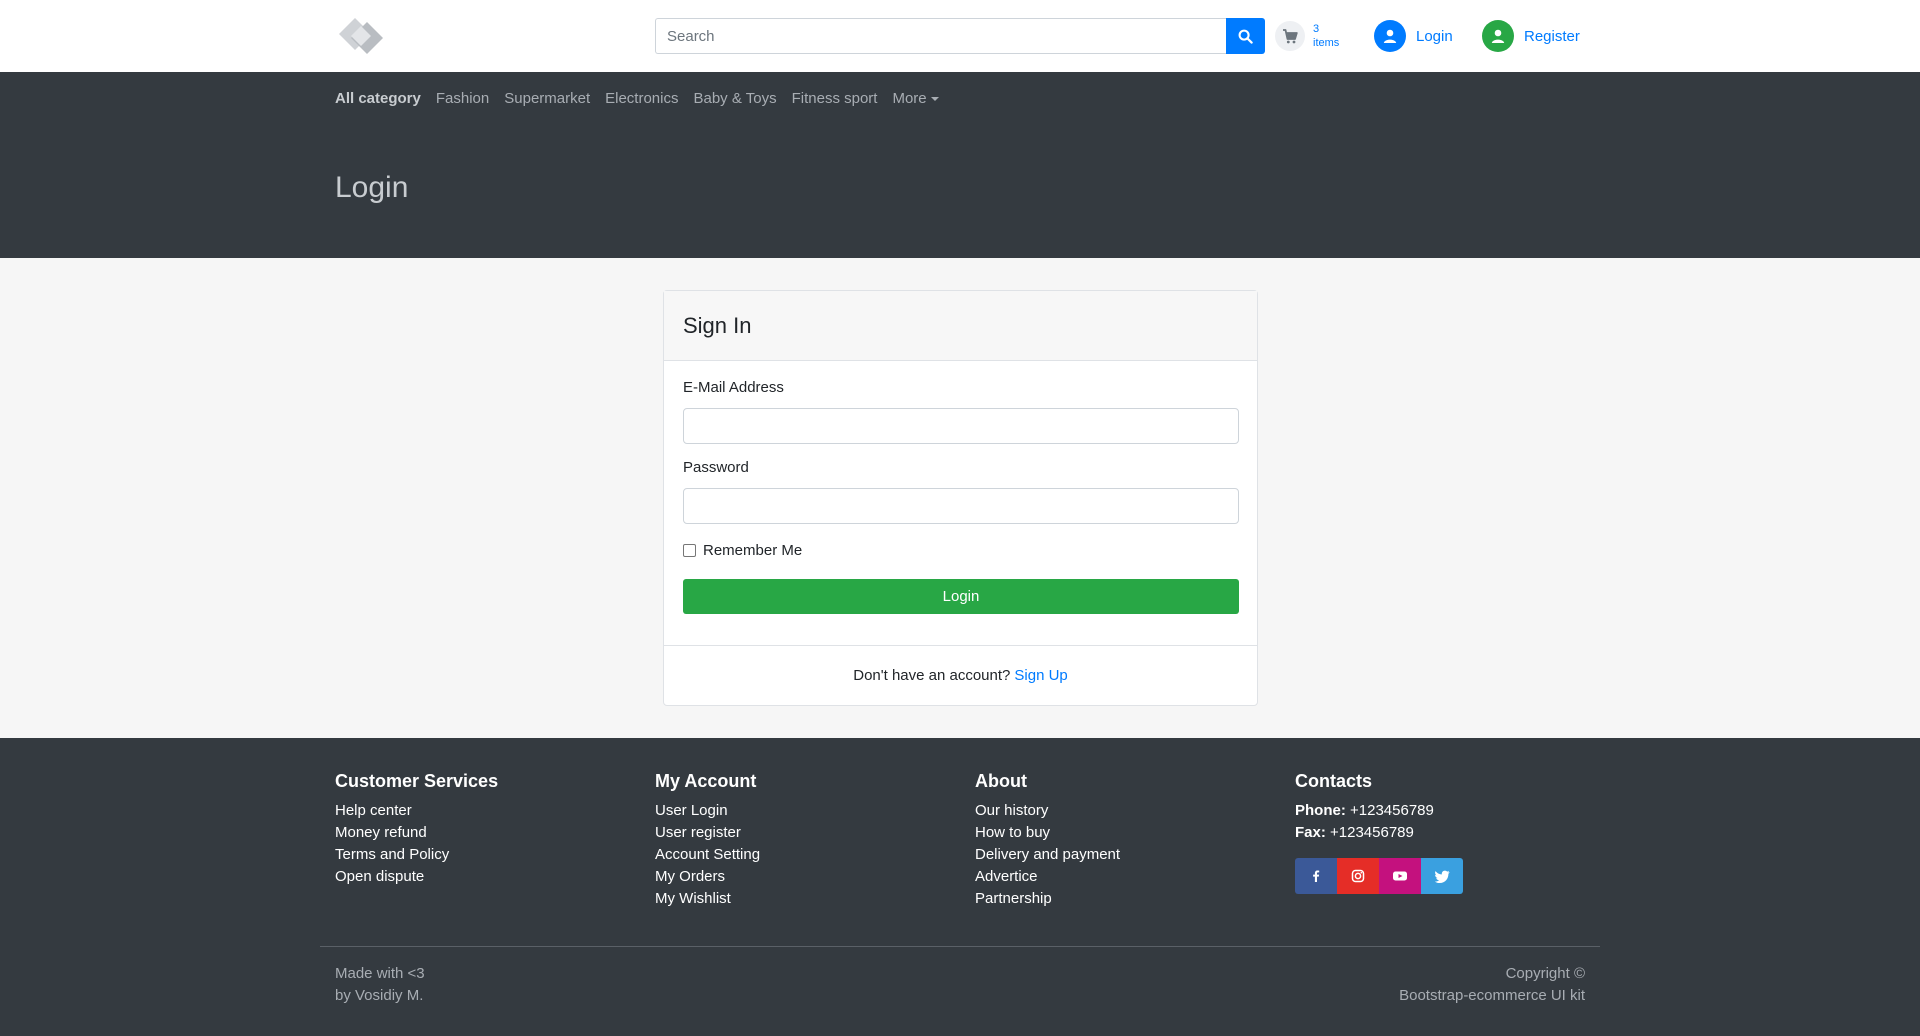 The image size is (1920, 1036). Describe the element at coordinates (1434, 36) in the screenshot. I see `login-label: Login` at that location.